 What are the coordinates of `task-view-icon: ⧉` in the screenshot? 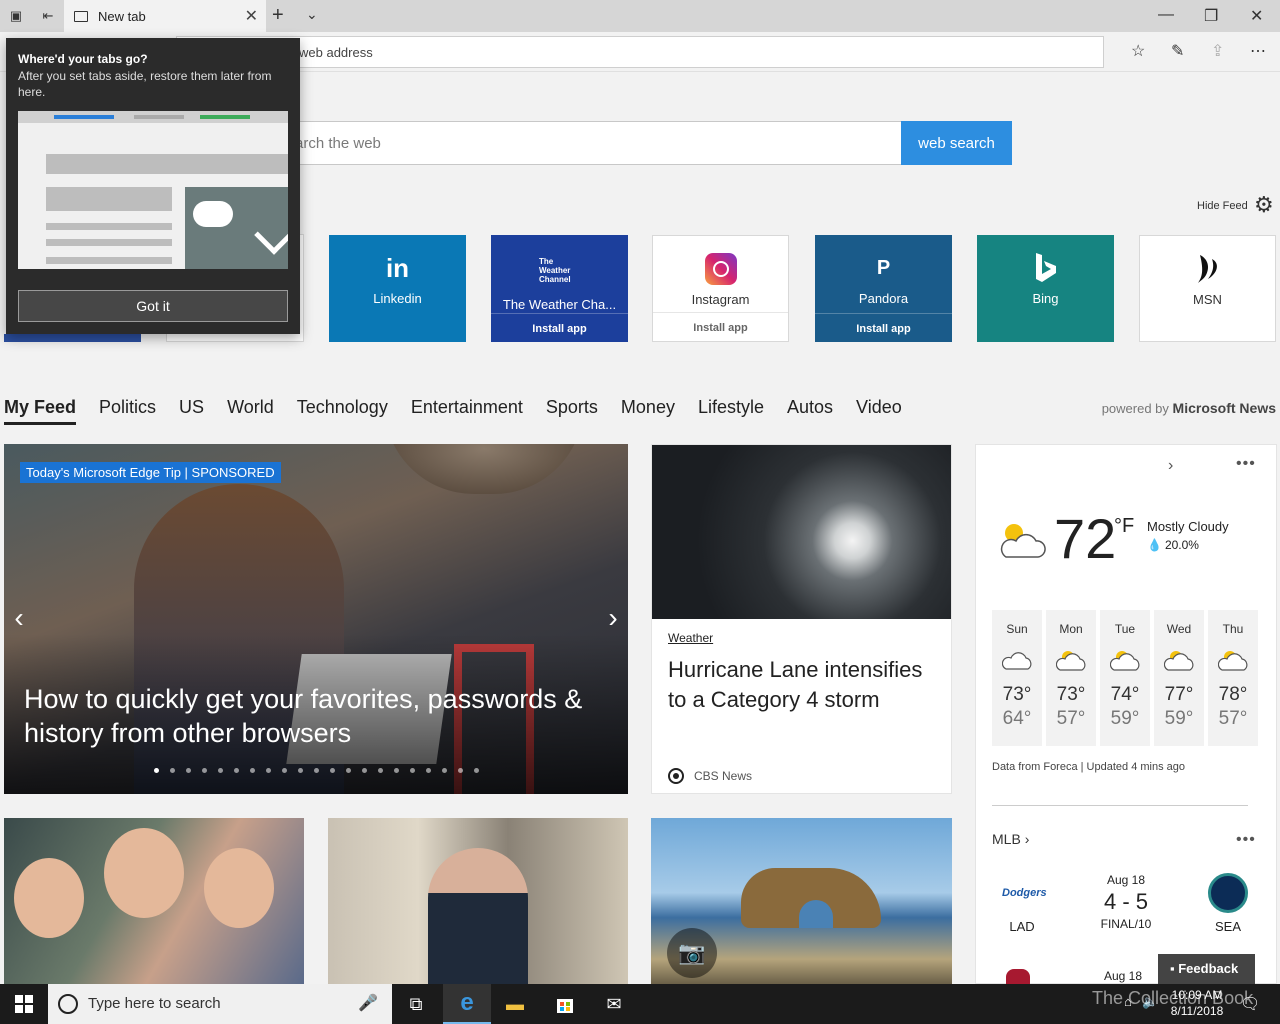 It's located at (416, 1004).